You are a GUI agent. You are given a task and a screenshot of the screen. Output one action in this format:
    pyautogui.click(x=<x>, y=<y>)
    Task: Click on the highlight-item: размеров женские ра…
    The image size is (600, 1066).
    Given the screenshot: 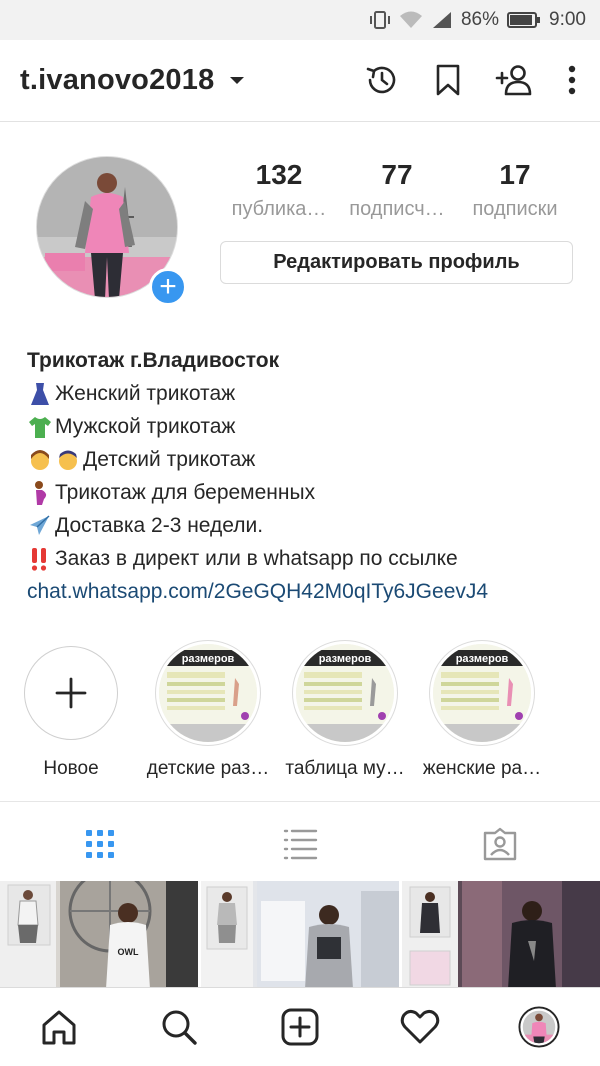 What is the action you would take?
    pyautogui.click(x=482, y=710)
    